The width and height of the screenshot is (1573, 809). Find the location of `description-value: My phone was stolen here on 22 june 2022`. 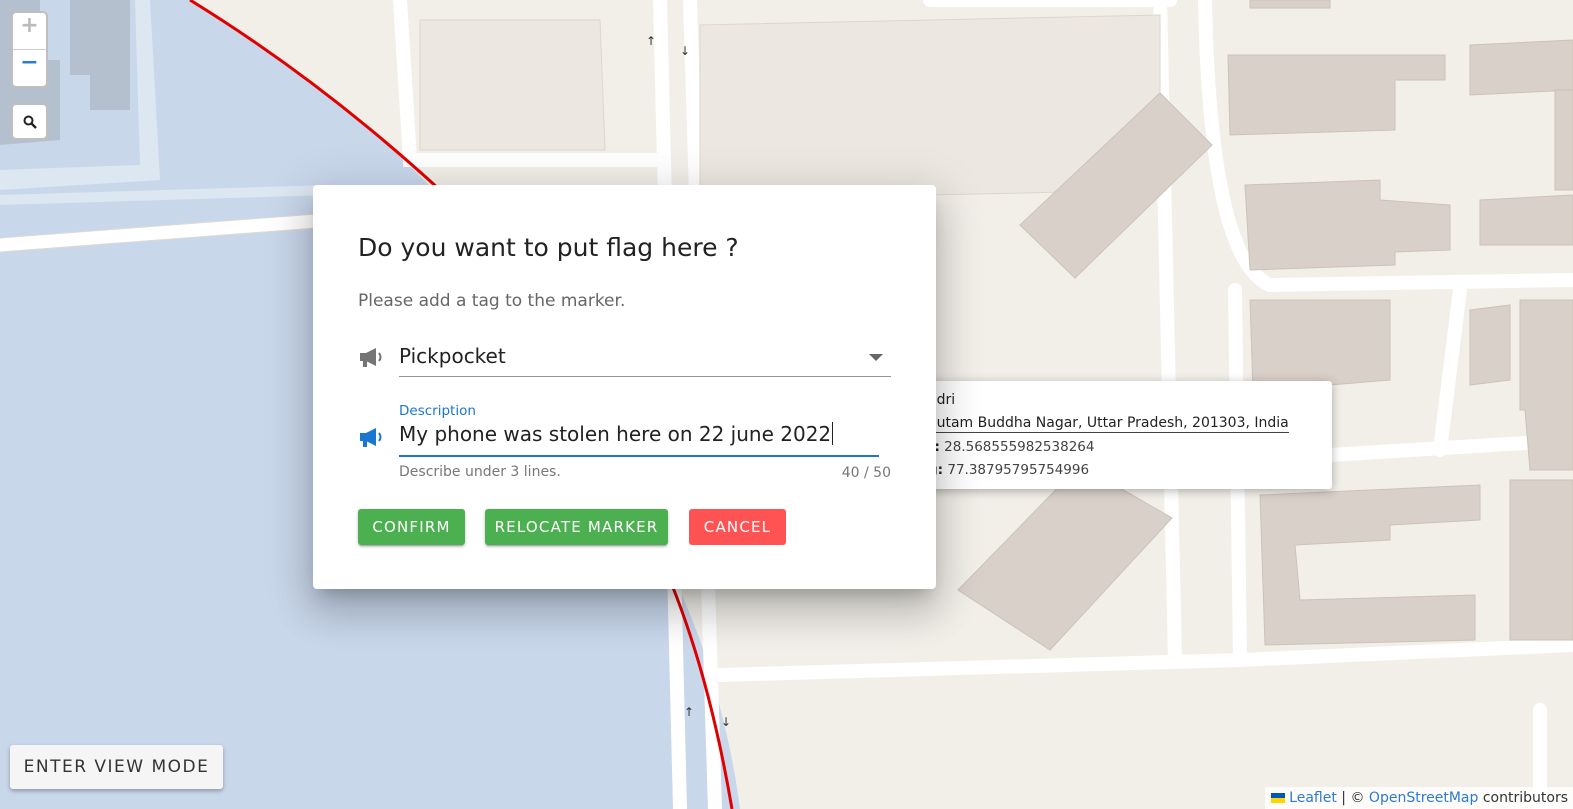

description-value: My phone was stolen here on 22 june 2022 is located at coordinates (616, 434).